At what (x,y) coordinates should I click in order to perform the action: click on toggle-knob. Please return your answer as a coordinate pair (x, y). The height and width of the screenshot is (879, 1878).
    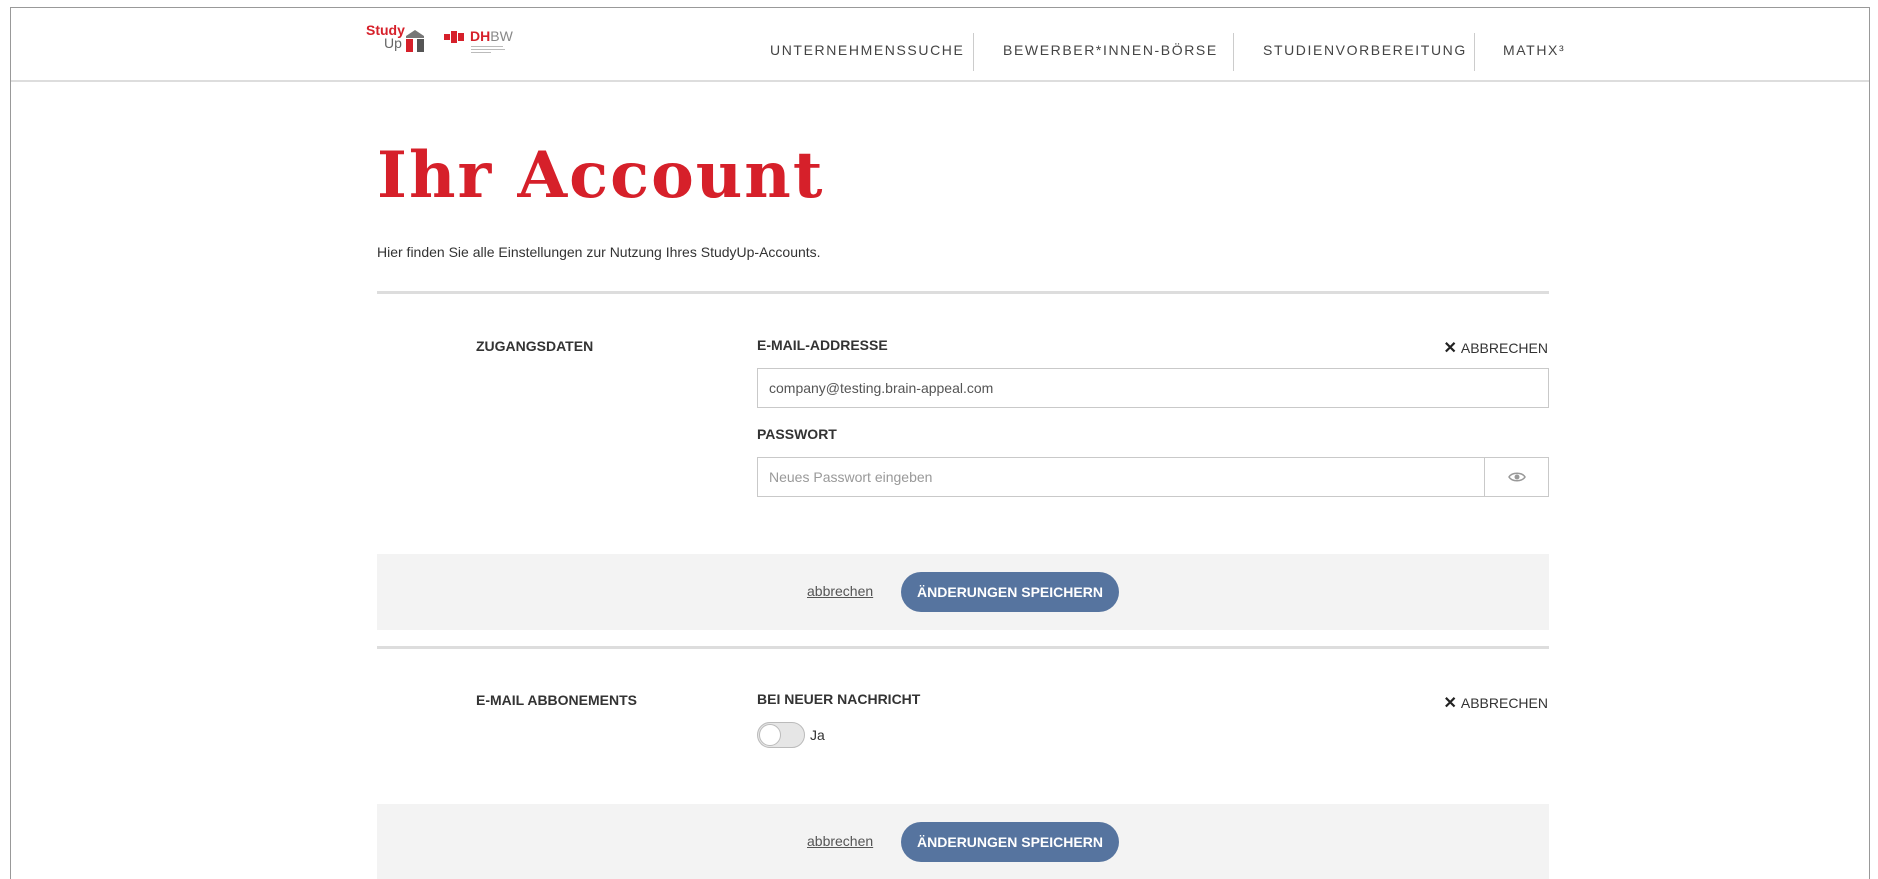
    Looking at the image, I should click on (770, 735).